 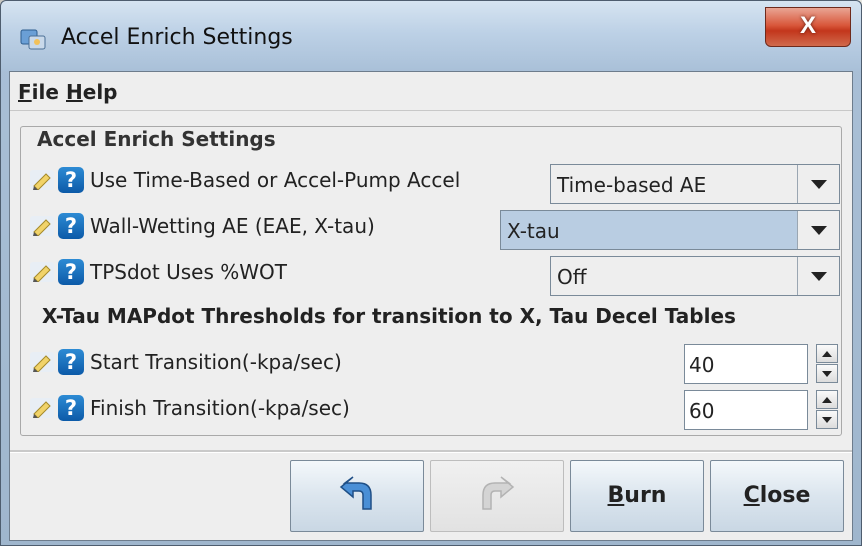 I want to click on window-title: Accel Enrich Settings, so click(x=177, y=37).